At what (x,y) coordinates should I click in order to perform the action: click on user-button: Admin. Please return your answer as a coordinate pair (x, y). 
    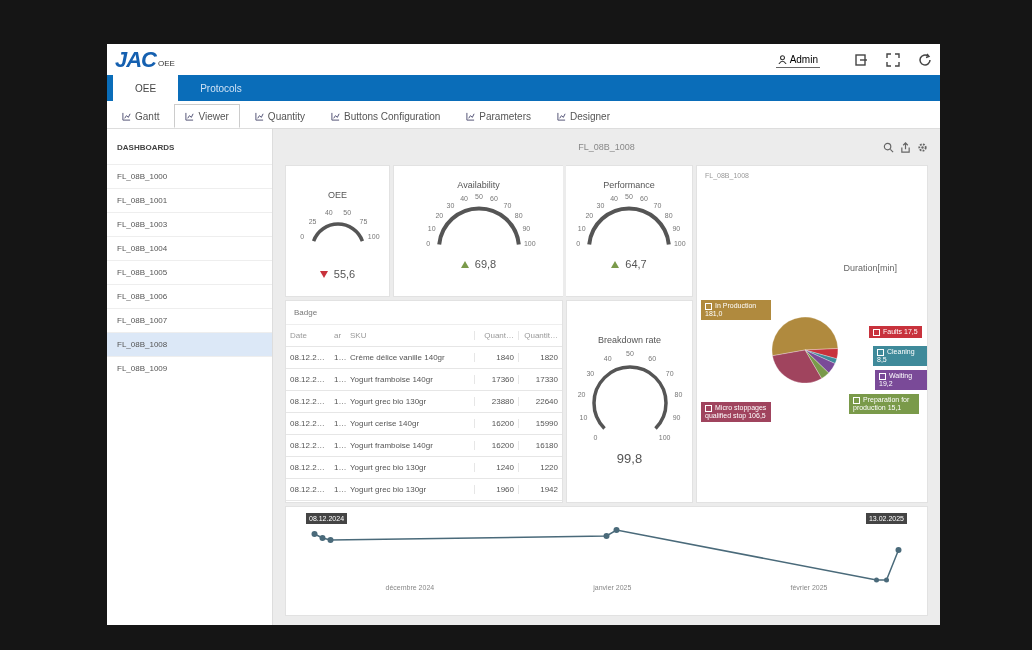
    Looking at the image, I should click on (797, 59).